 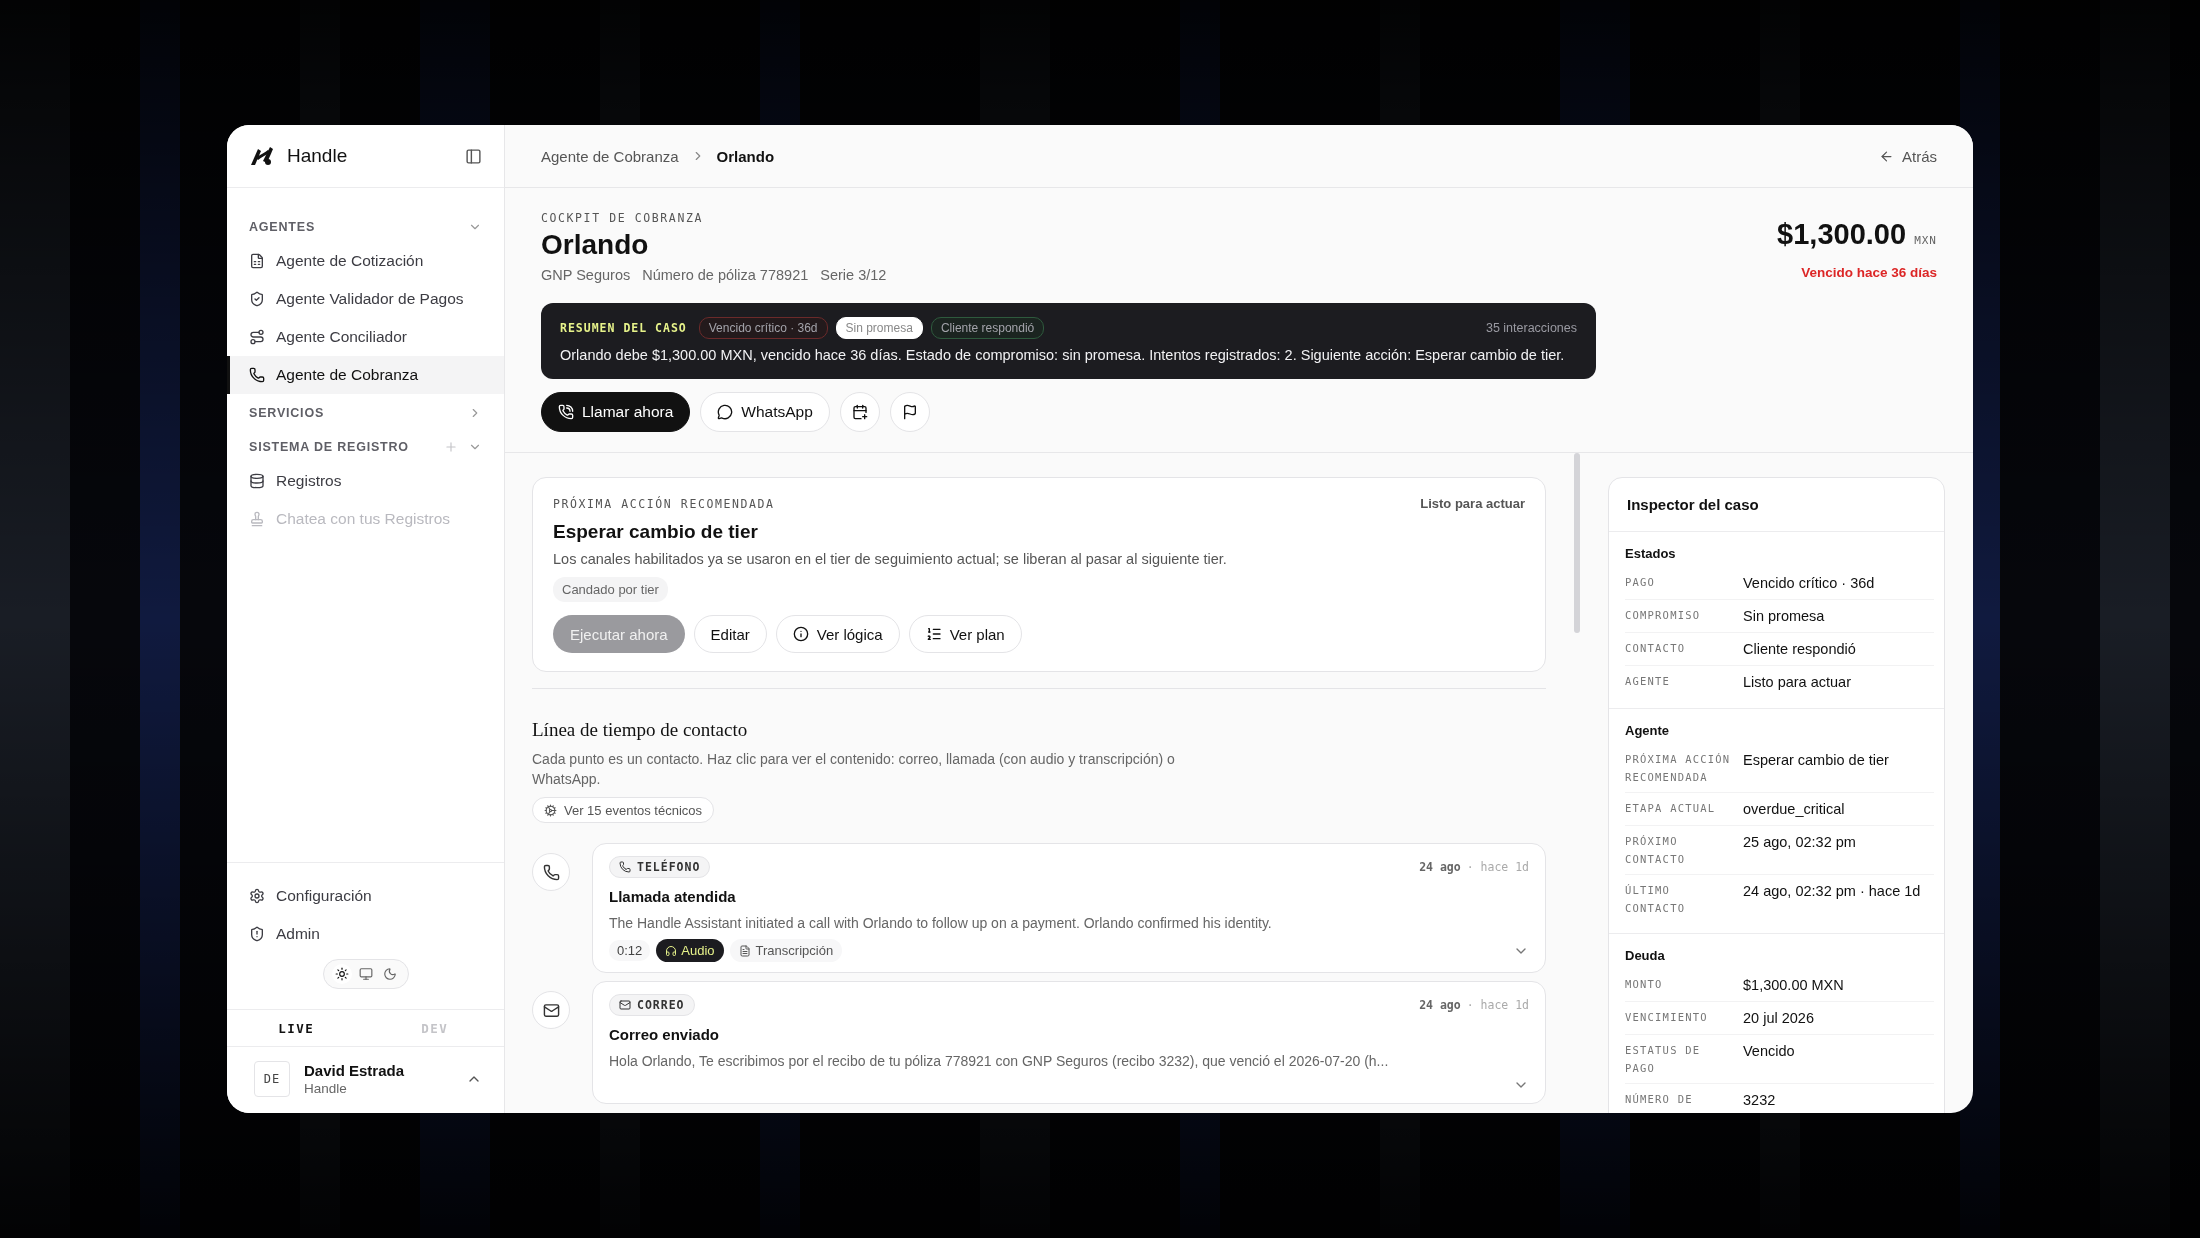 What do you see at coordinates (660, 867) in the screenshot?
I see `channel-tag: TELÉFONO` at bounding box center [660, 867].